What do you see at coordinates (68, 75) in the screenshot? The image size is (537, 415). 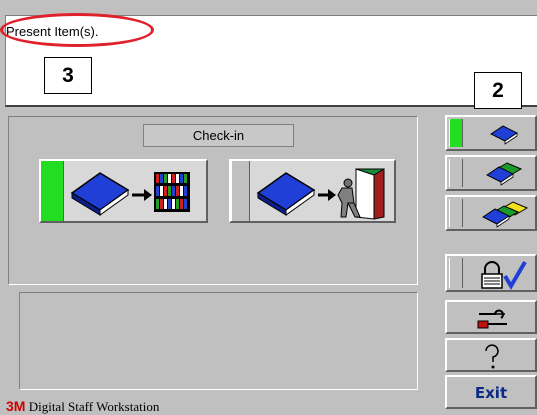 I see `marker-3: 3` at bounding box center [68, 75].